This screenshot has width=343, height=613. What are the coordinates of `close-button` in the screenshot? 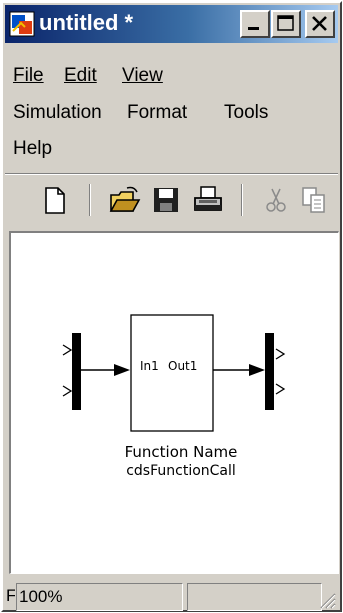 It's located at (320, 24).